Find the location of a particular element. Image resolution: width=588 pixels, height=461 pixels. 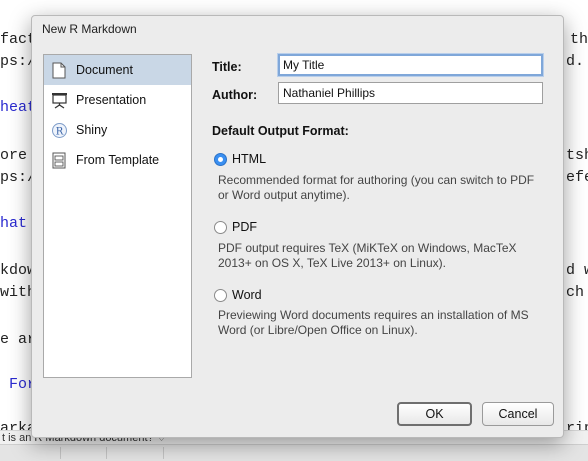

html-option-label: HTML is located at coordinates (249, 159).